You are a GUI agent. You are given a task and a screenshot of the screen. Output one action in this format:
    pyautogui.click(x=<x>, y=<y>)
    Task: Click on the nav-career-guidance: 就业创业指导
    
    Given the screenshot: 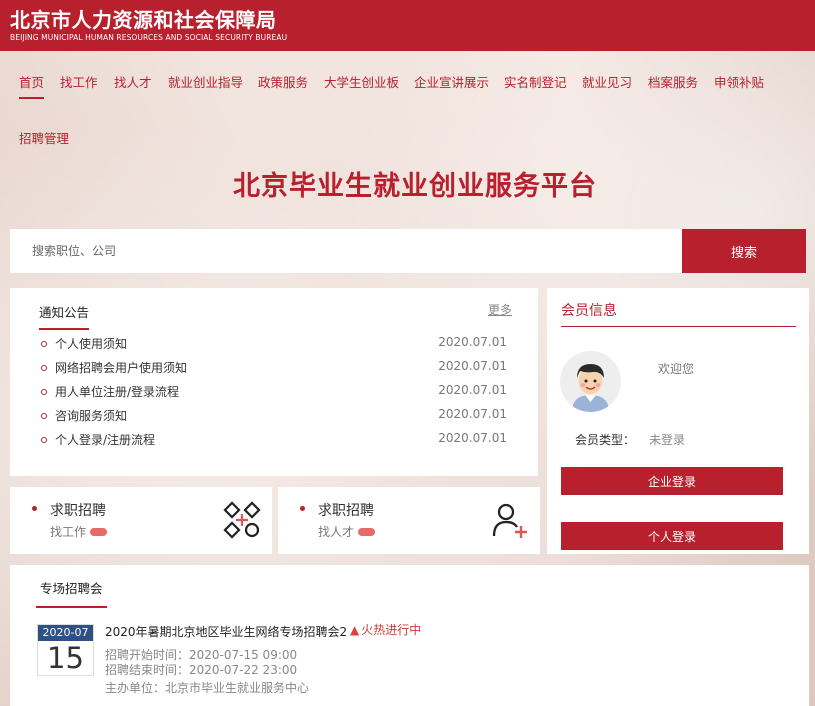 What is the action you would take?
    pyautogui.click(x=205, y=81)
    